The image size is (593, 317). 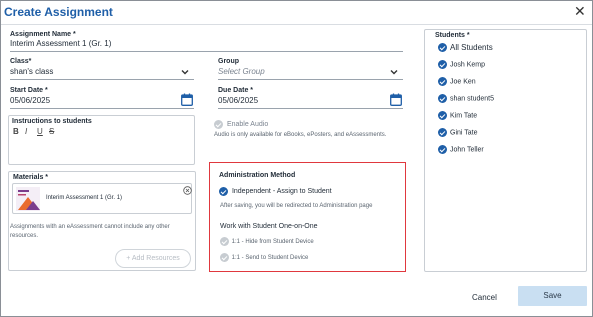 I want to click on one-on-one-title: Work with Student One-on-One, so click(x=269, y=226).